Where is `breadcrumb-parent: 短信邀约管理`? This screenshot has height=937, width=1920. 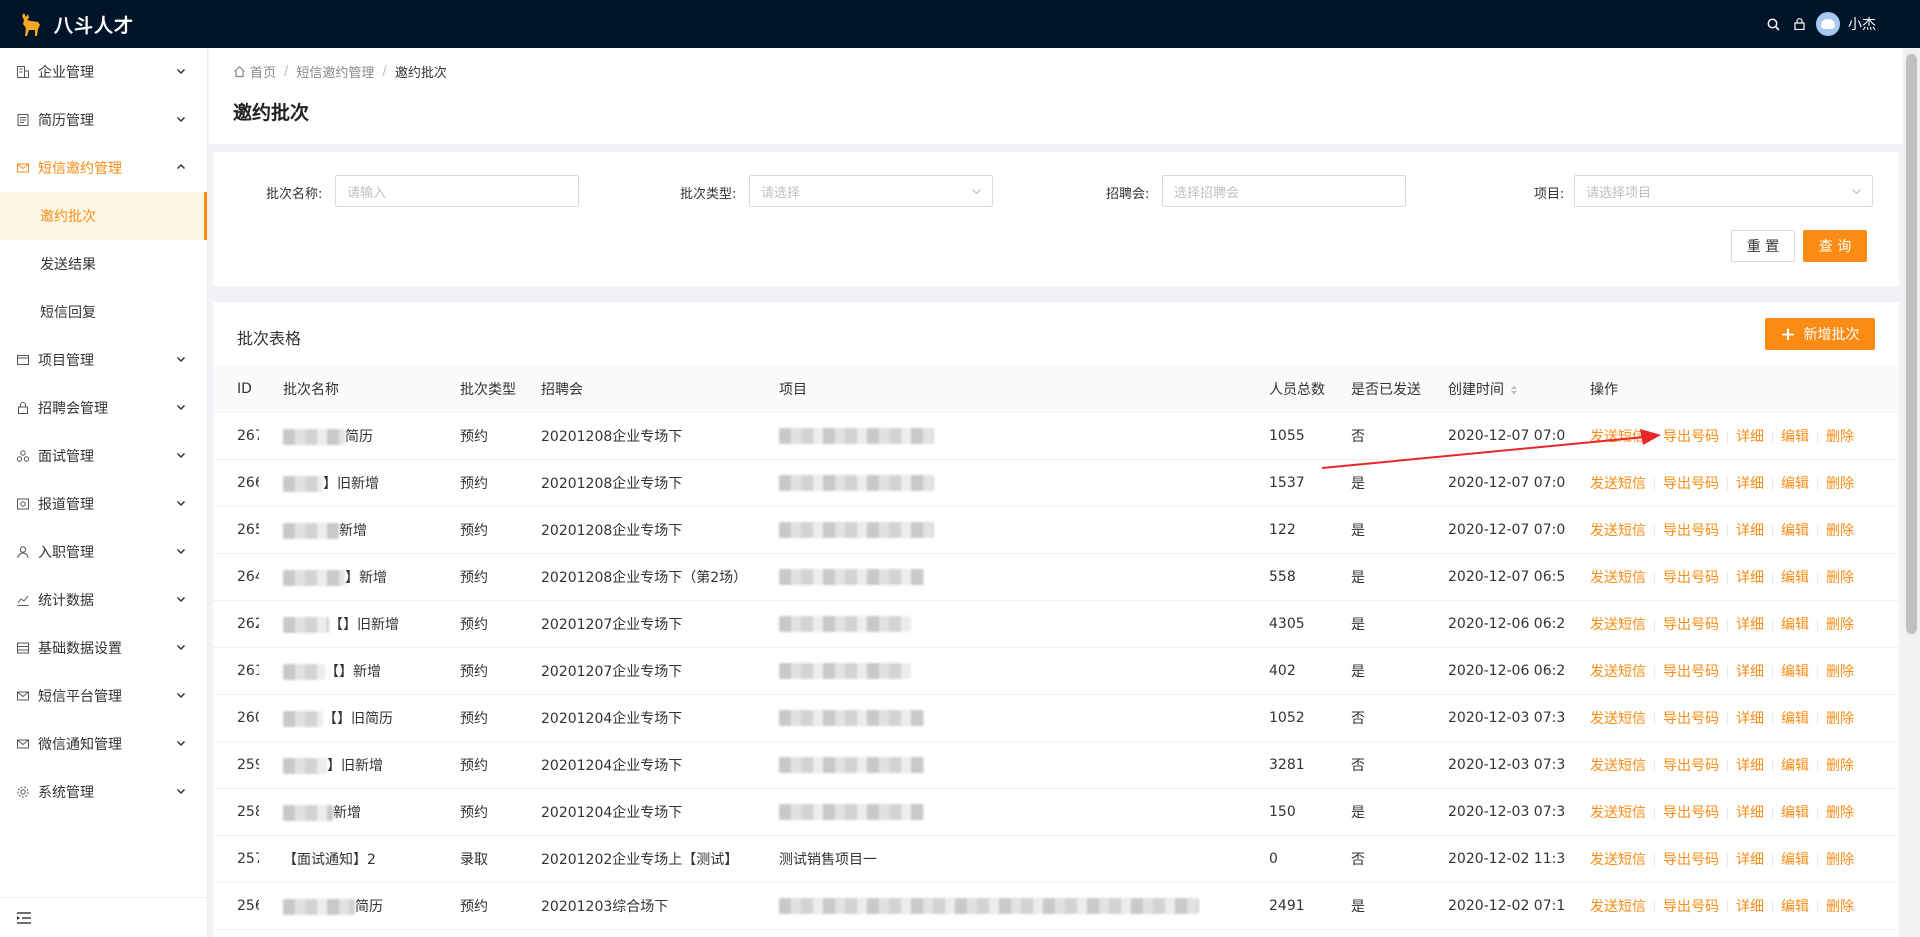 breadcrumb-parent: 短信邀约管理 is located at coordinates (335, 71).